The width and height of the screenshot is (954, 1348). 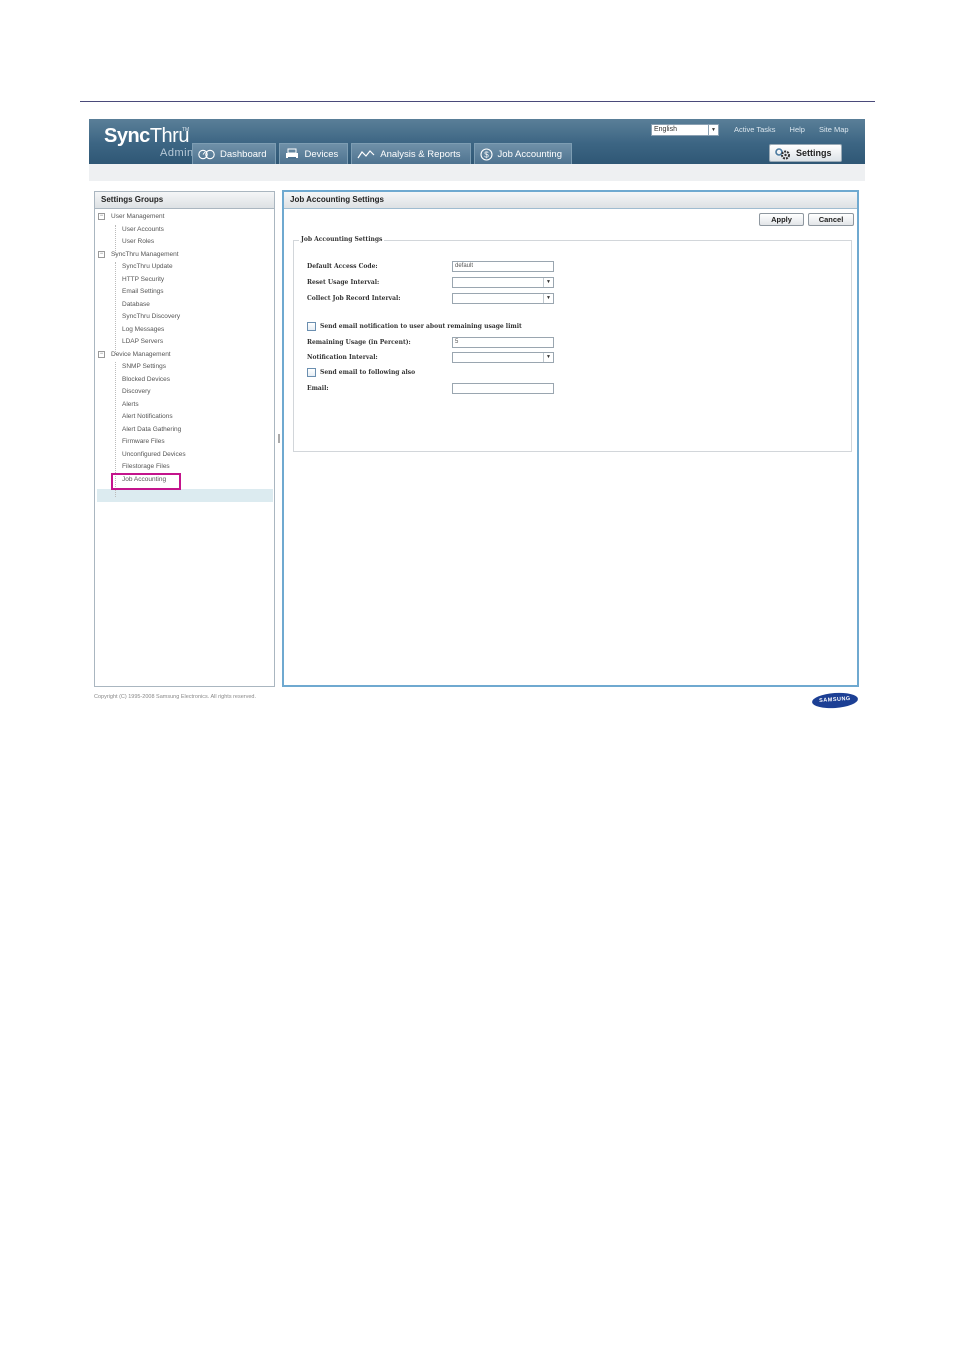 What do you see at coordinates (477, 101) in the screenshot?
I see `top-rule` at bounding box center [477, 101].